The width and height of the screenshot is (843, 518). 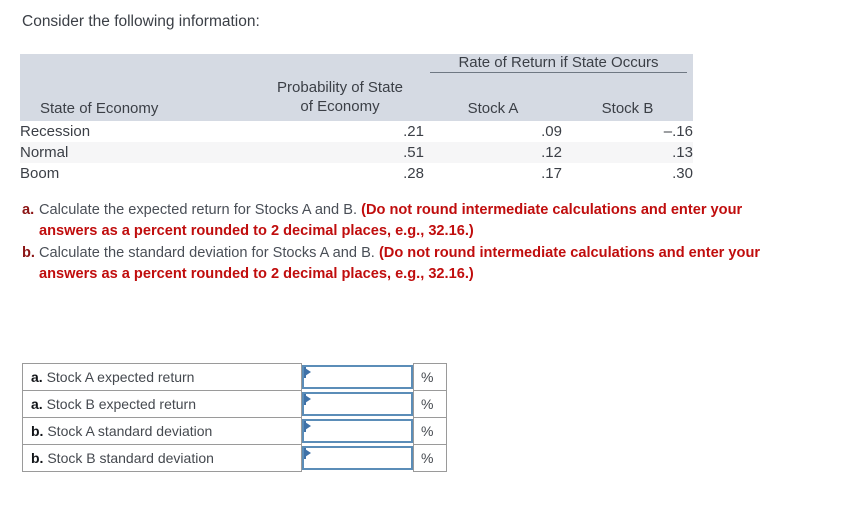 I want to click on cell-stock-a: .17, so click(x=493, y=173).